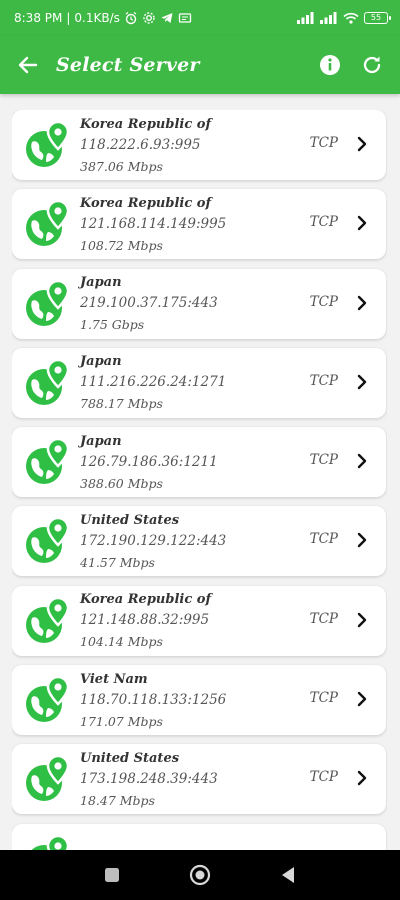 Image resolution: width=400 pixels, height=900 pixels. Describe the element at coordinates (185, 18) in the screenshot. I see `message-icon` at that location.